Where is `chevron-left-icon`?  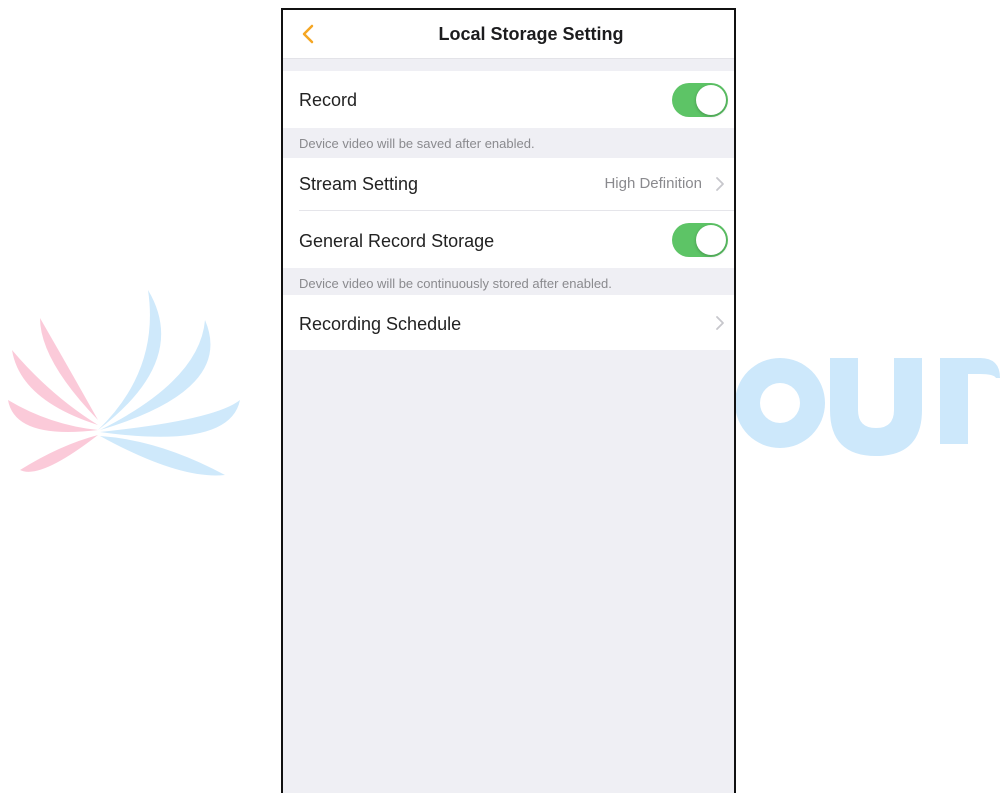
chevron-left-icon is located at coordinates (309, 34).